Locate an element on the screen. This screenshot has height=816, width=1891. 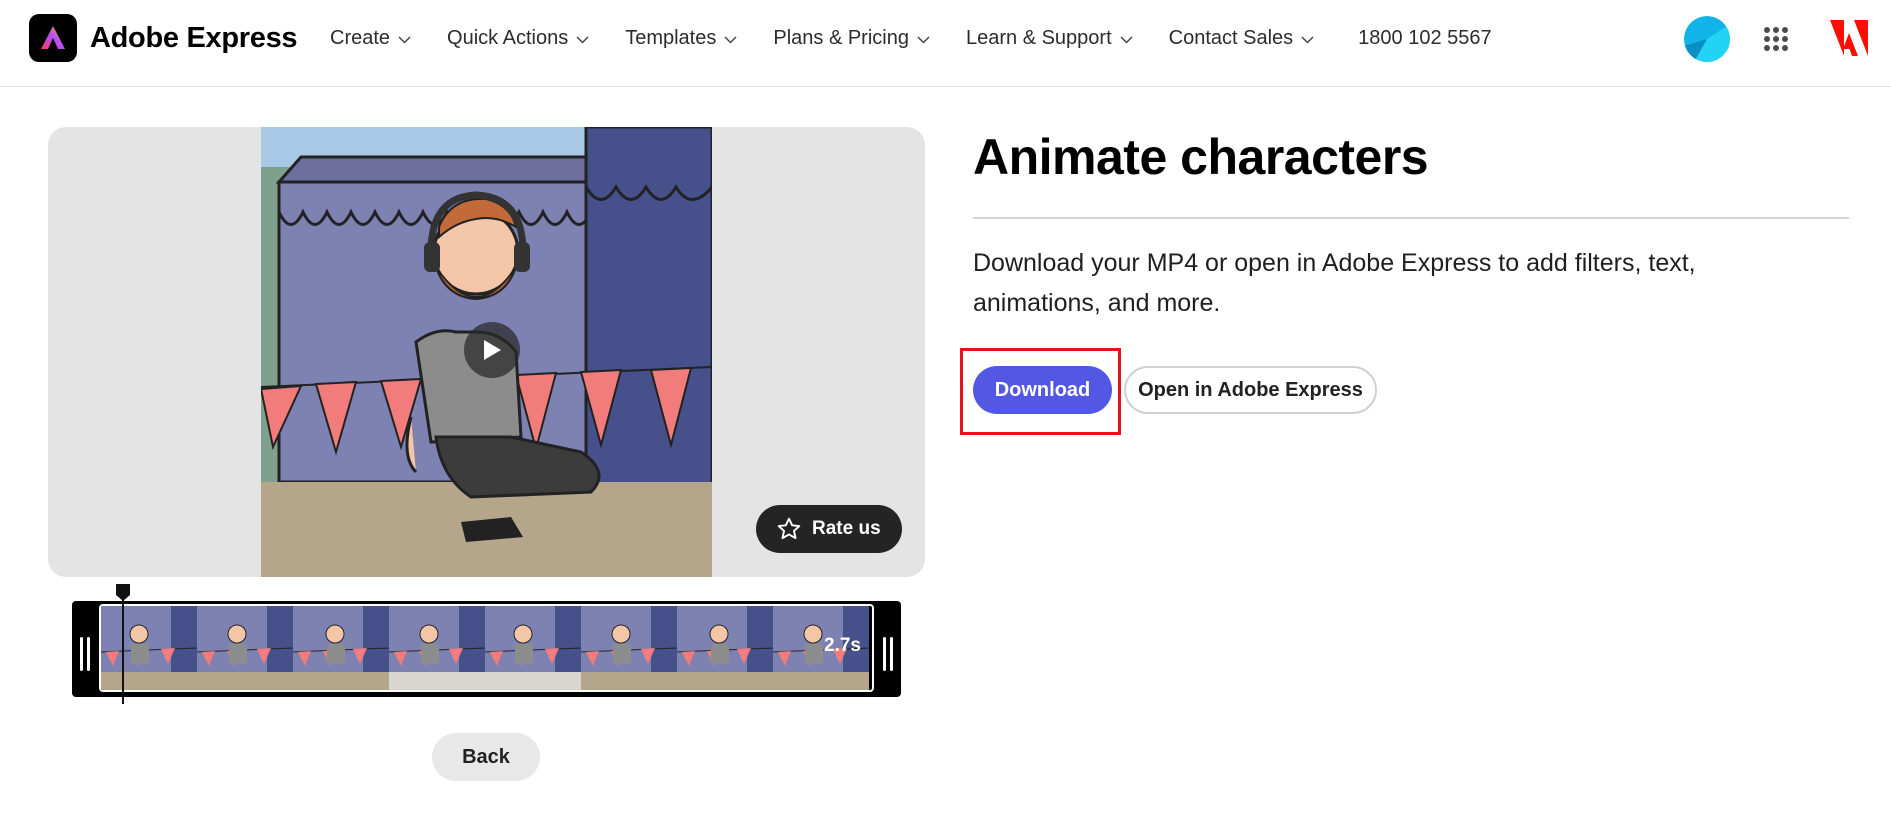
star-icon is located at coordinates (789, 529).